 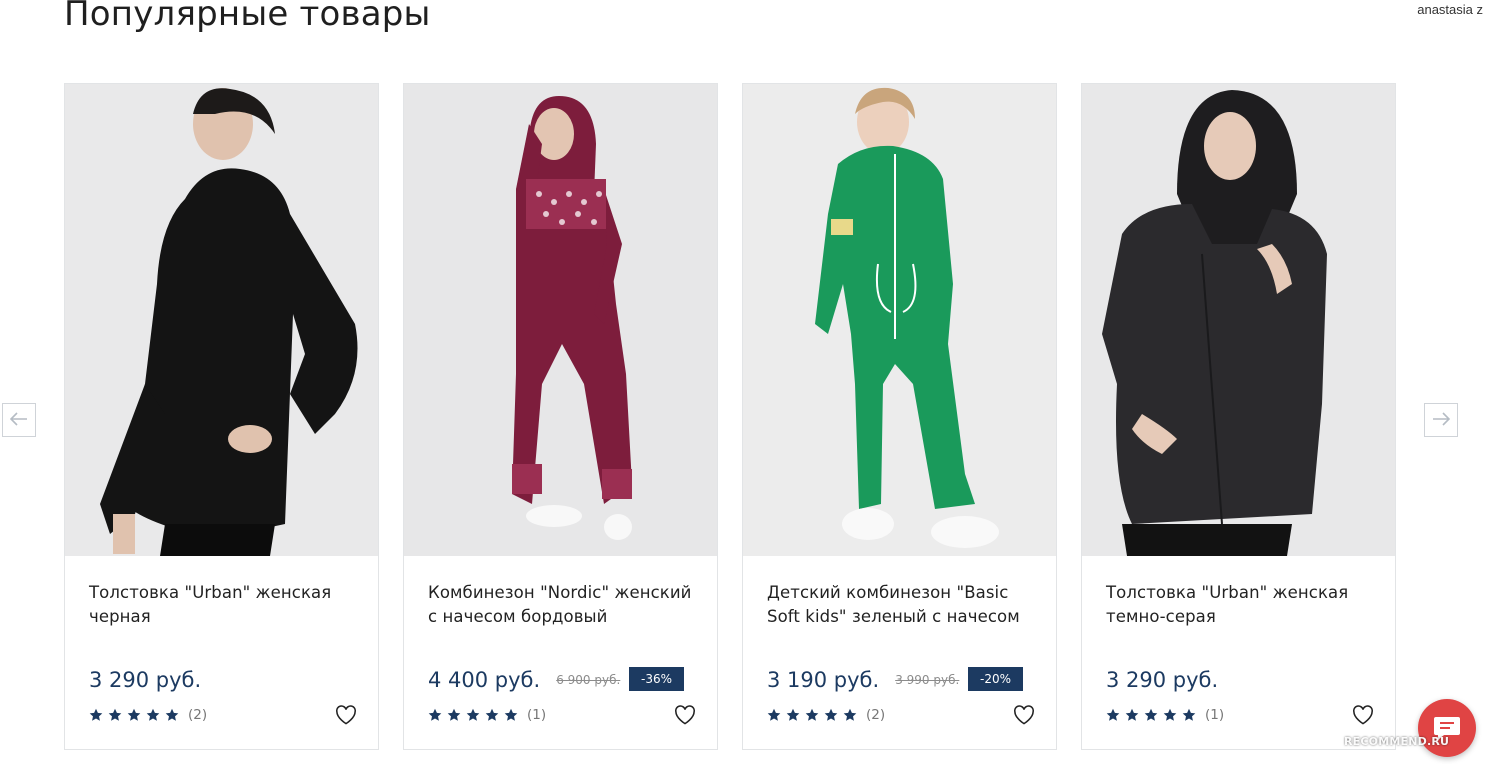 I want to click on old-price: 3 990 руб., so click(x=927, y=680).